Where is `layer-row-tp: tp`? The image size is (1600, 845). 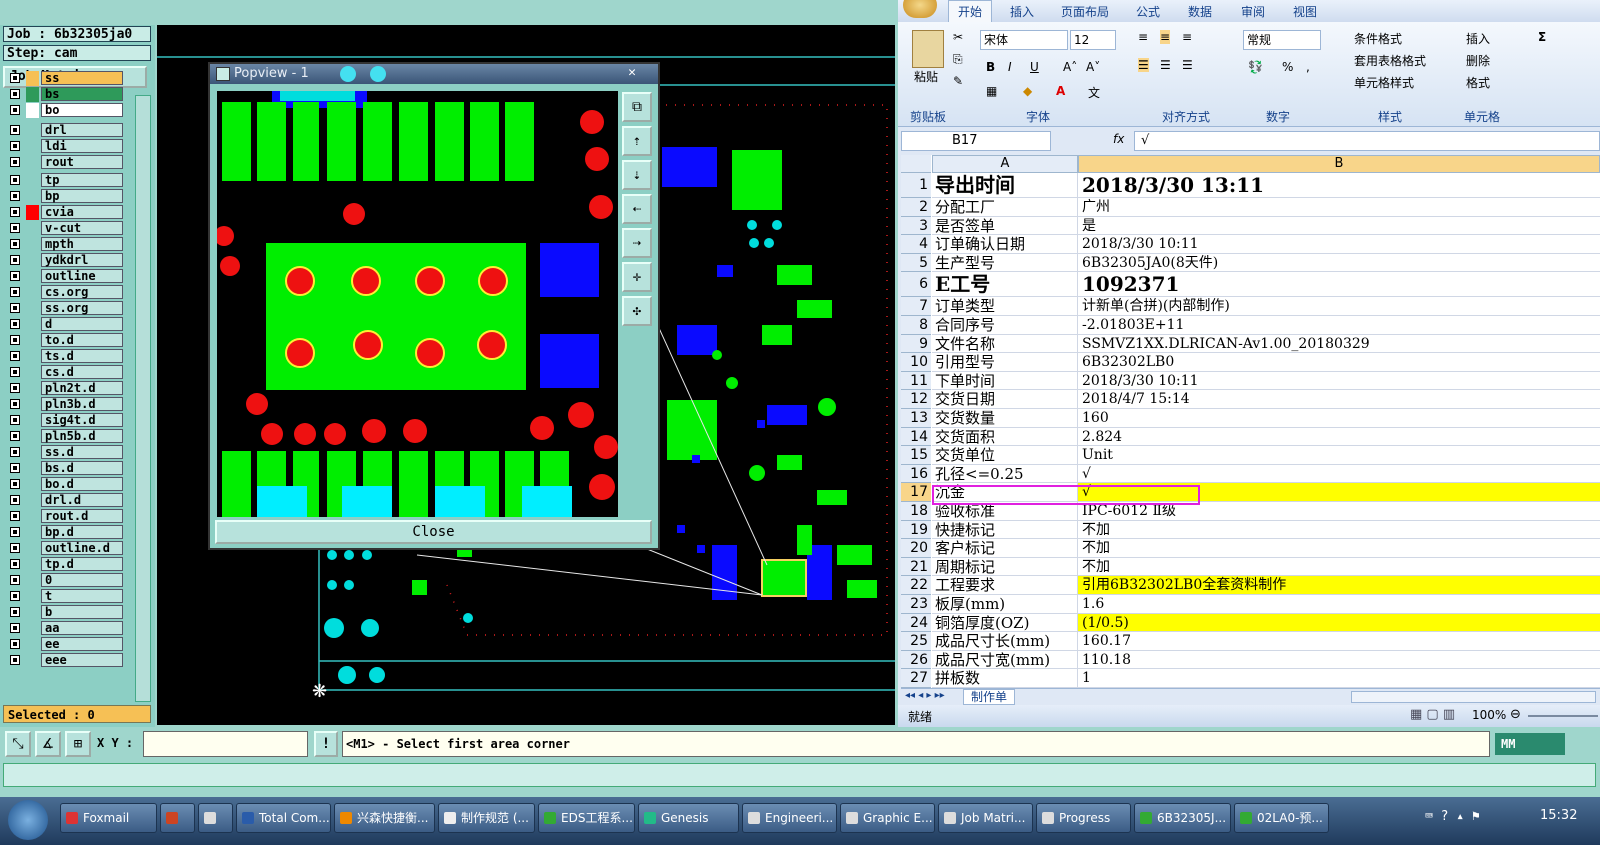
layer-row-tp: tp is located at coordinates (64, 180).